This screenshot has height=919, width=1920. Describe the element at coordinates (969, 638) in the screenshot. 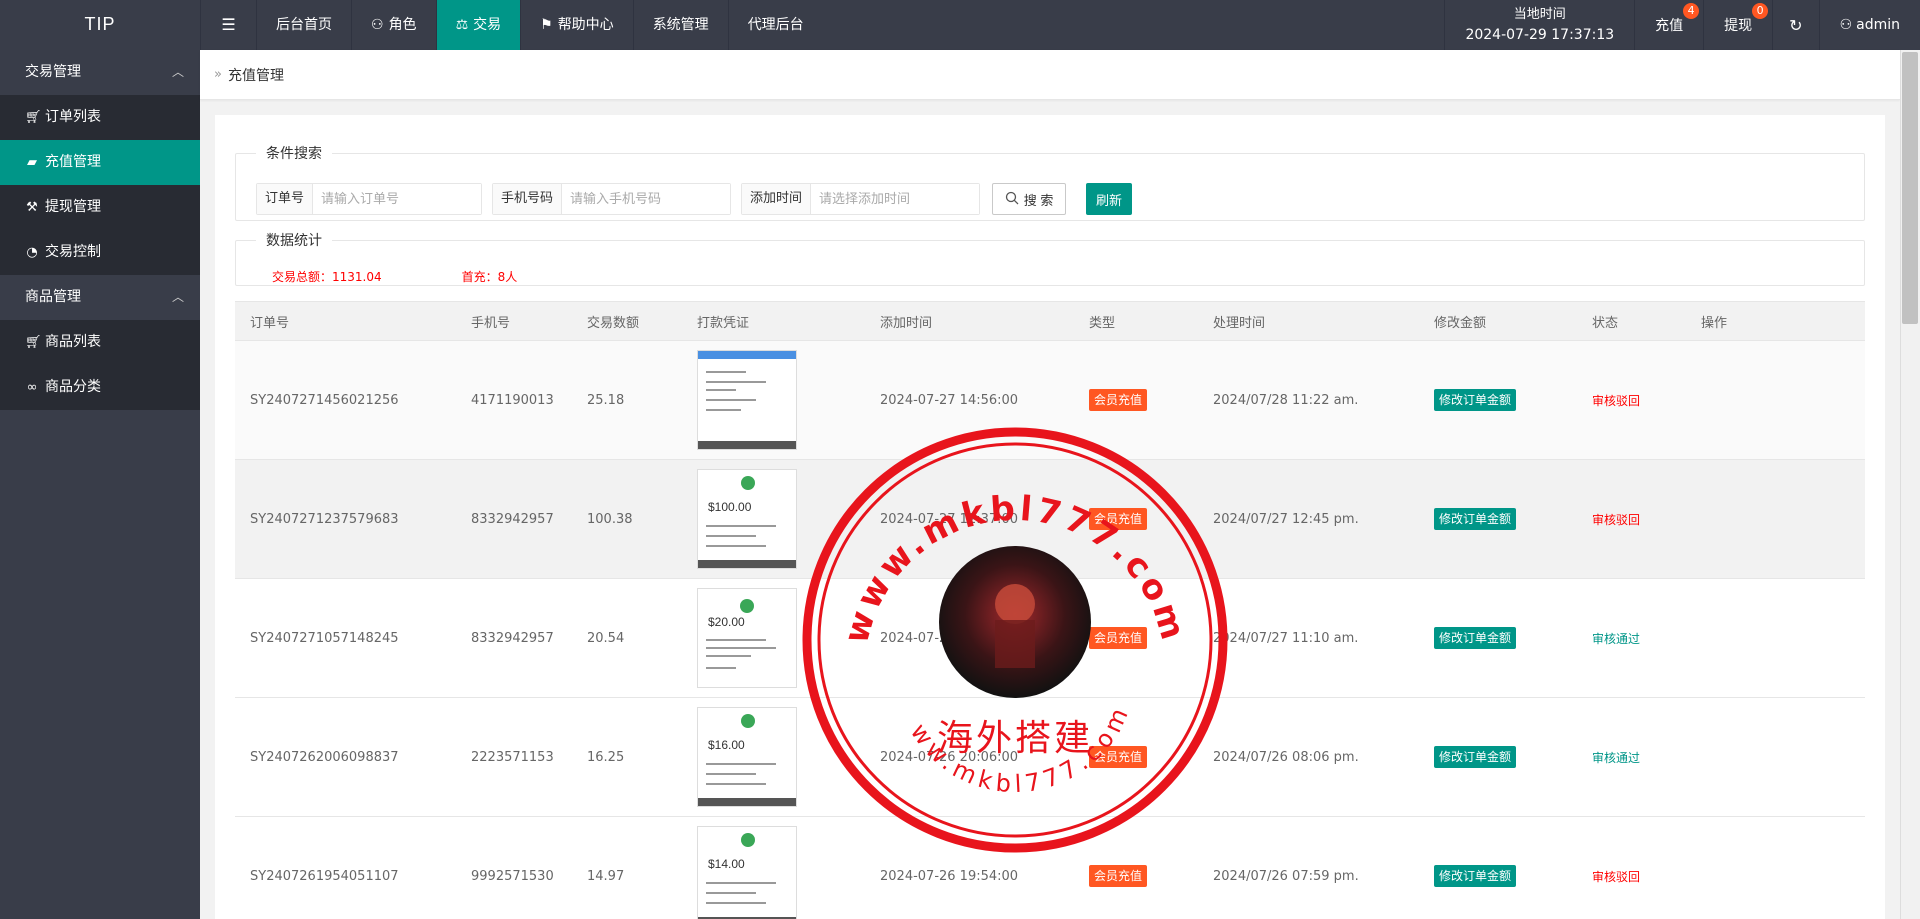

I see `added-time-cell: 2024-07-27 10:57:00` at that location.